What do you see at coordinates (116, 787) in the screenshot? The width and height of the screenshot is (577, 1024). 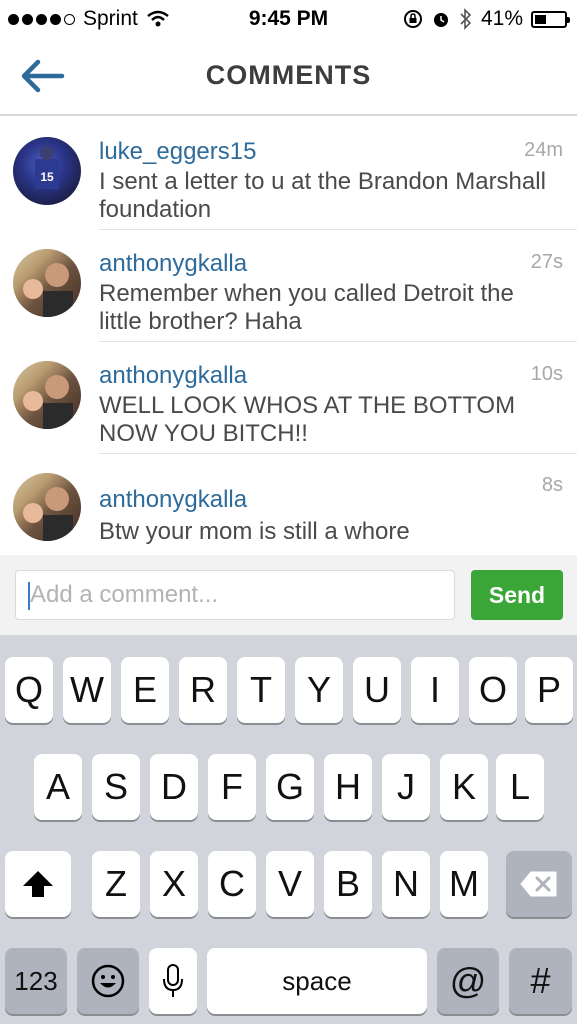 I see `key-s: S` at bounding box center [116, 787].